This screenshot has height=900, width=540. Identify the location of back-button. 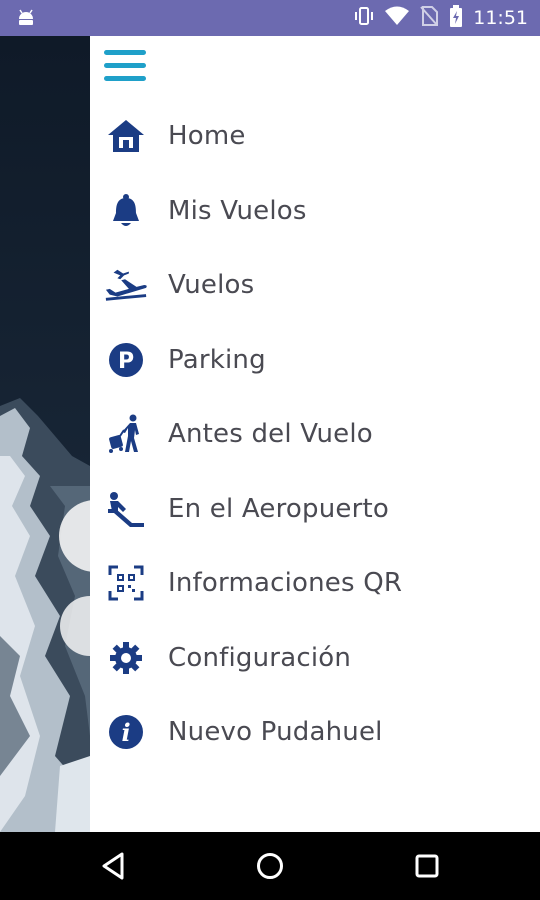
(113, 866).